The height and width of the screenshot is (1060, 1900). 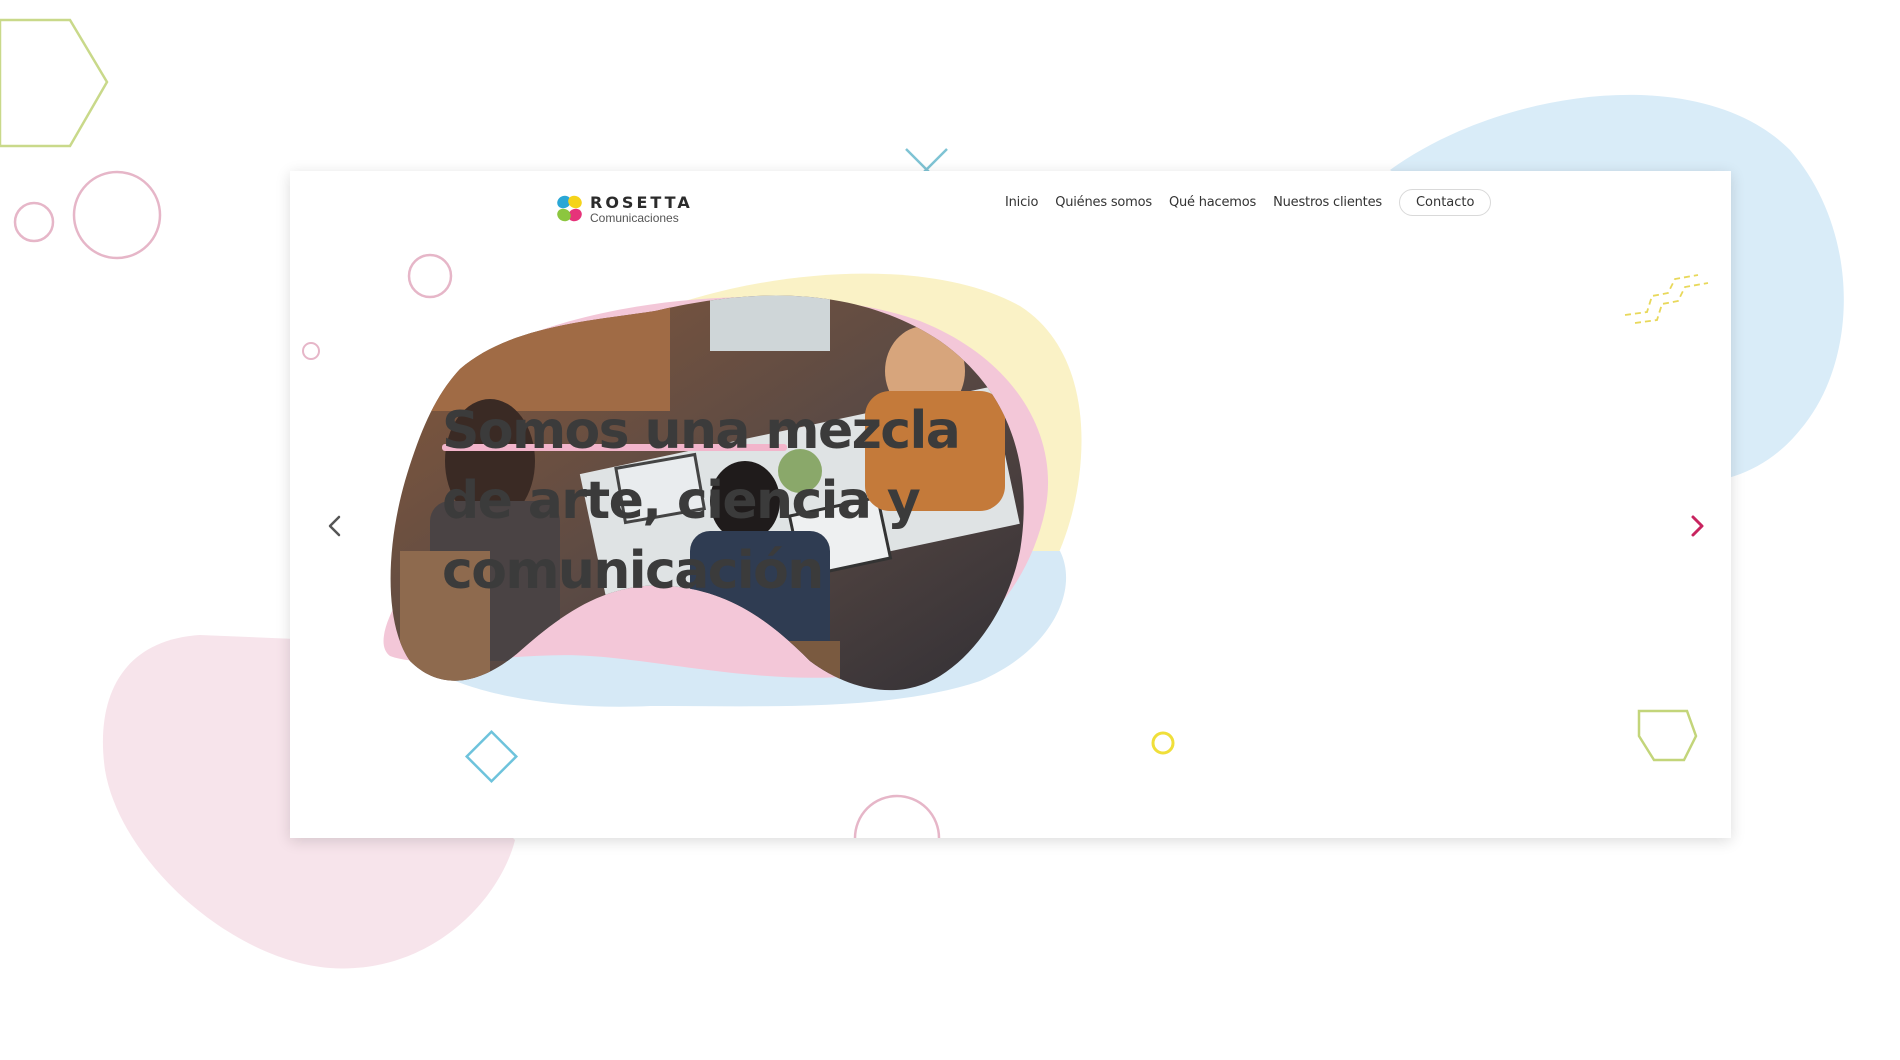 What do you see at coordinates (1666, 299) in the screenshot?
I see `deco-zigzag-yellow` at bounding box center [1666, 299].